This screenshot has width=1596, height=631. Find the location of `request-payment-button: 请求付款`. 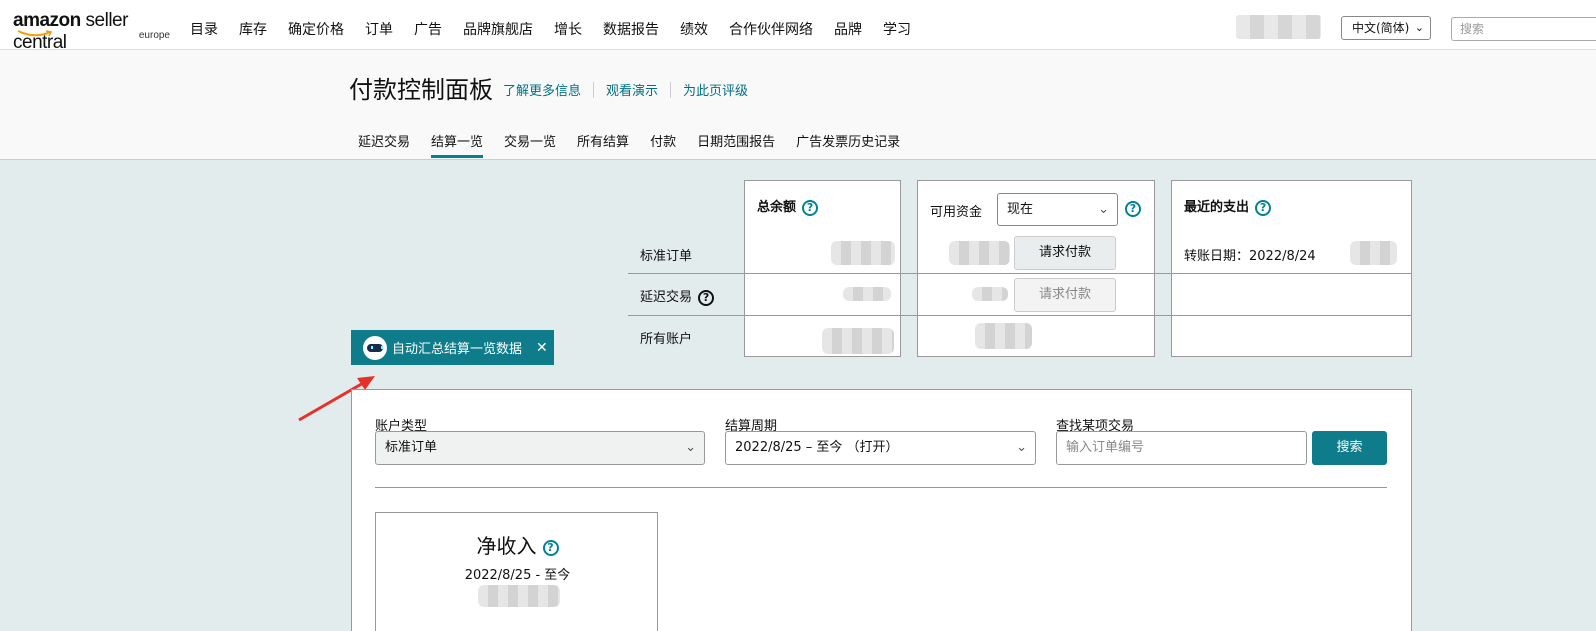

request-payment-button: 请求付款 is located at coordinates (1065, 253).